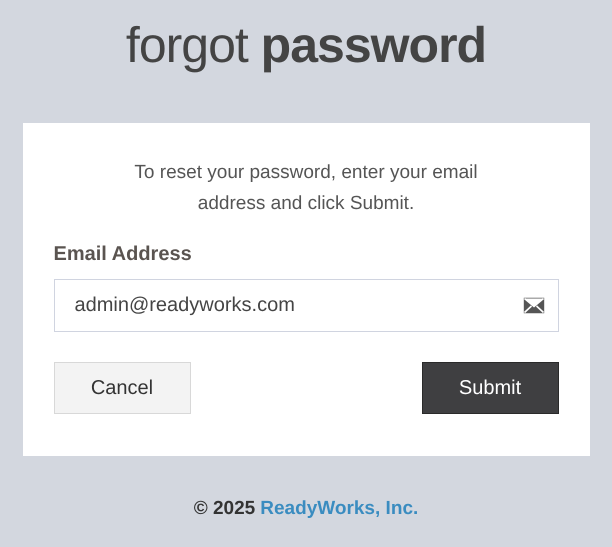 The width and height of the screenshot is (612, 547). I want to click on submit-button: Submit, so click(490, 388).